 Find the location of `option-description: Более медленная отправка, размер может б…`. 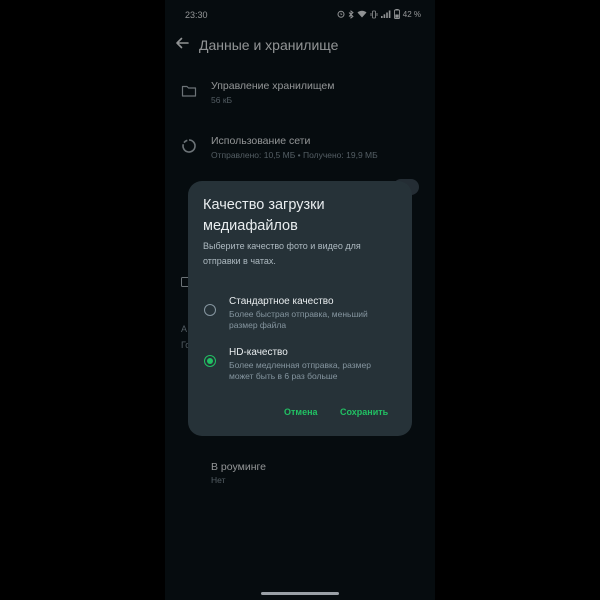

option-description: Более медленная отправка, размер может б… is located at coordinates (300, 370).